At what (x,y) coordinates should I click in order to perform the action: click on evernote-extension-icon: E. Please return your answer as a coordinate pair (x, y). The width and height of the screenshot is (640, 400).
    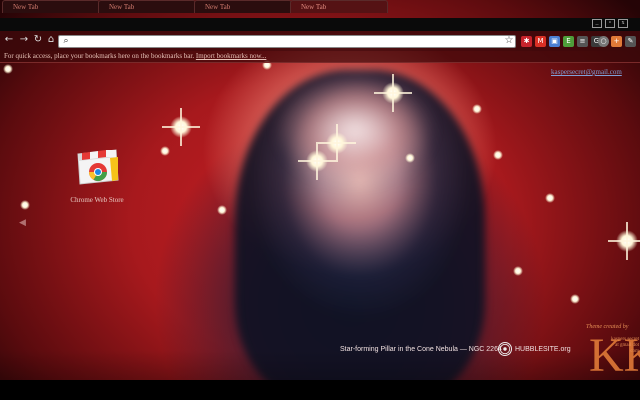
    Looking at the image, I should click on (568, 41).